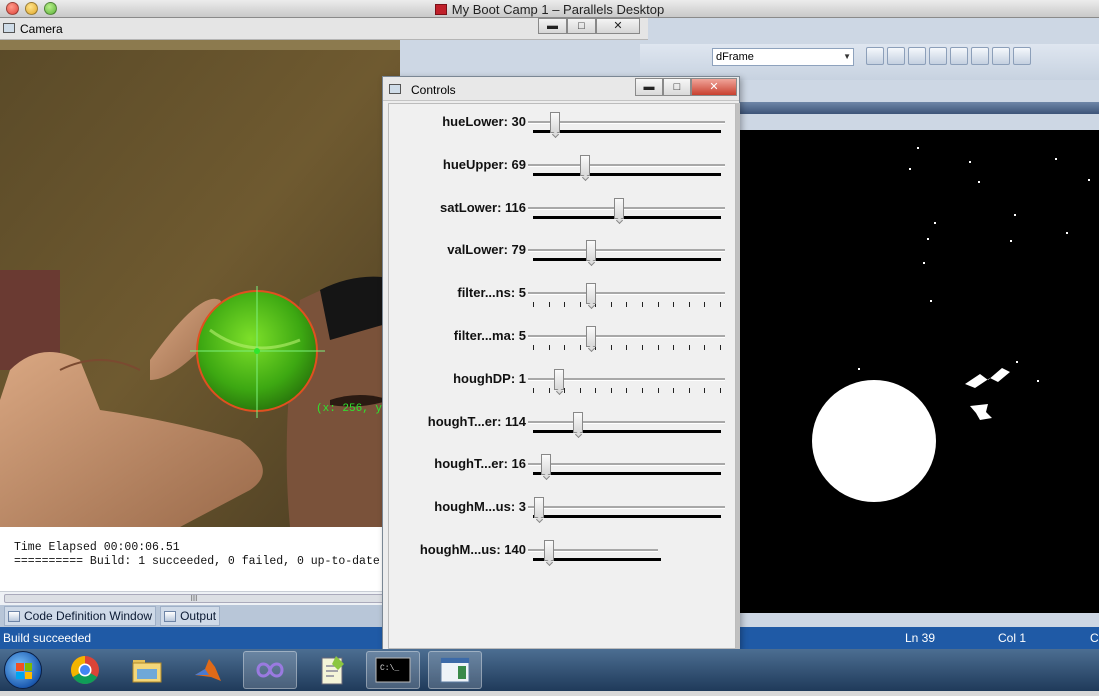 The width and height of the screenshot is (1099, 696). I want to click on tab-code-definition-window: Code Definition Window, so click(80, 616).